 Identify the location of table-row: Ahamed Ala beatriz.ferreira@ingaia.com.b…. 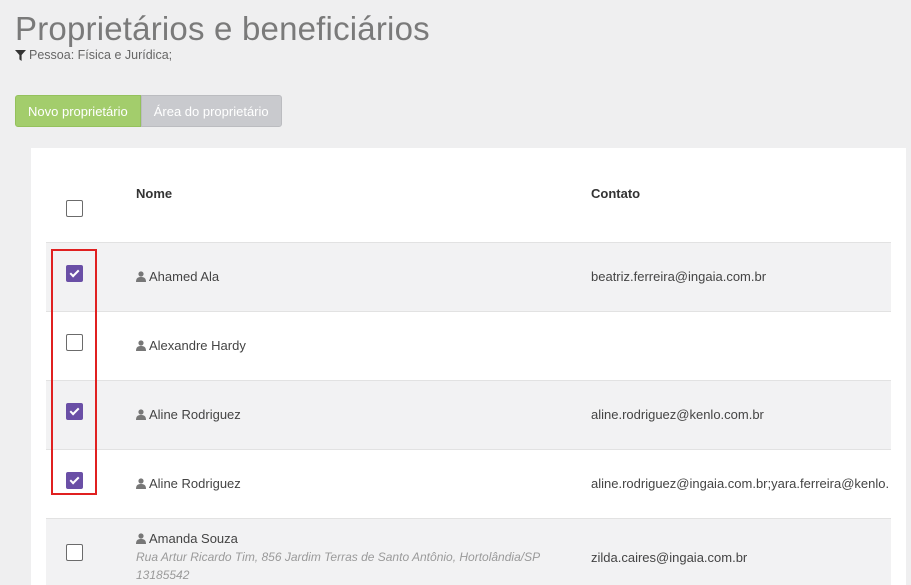
(468, 277).